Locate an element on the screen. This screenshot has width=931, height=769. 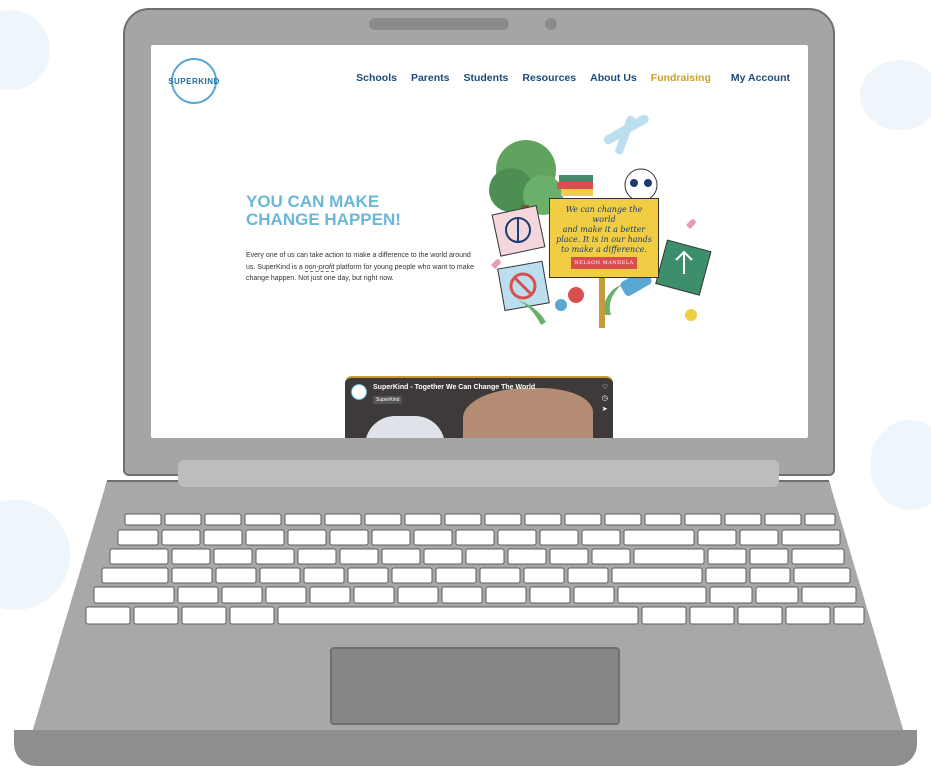
trackpad is located at coordinates (475, 686).